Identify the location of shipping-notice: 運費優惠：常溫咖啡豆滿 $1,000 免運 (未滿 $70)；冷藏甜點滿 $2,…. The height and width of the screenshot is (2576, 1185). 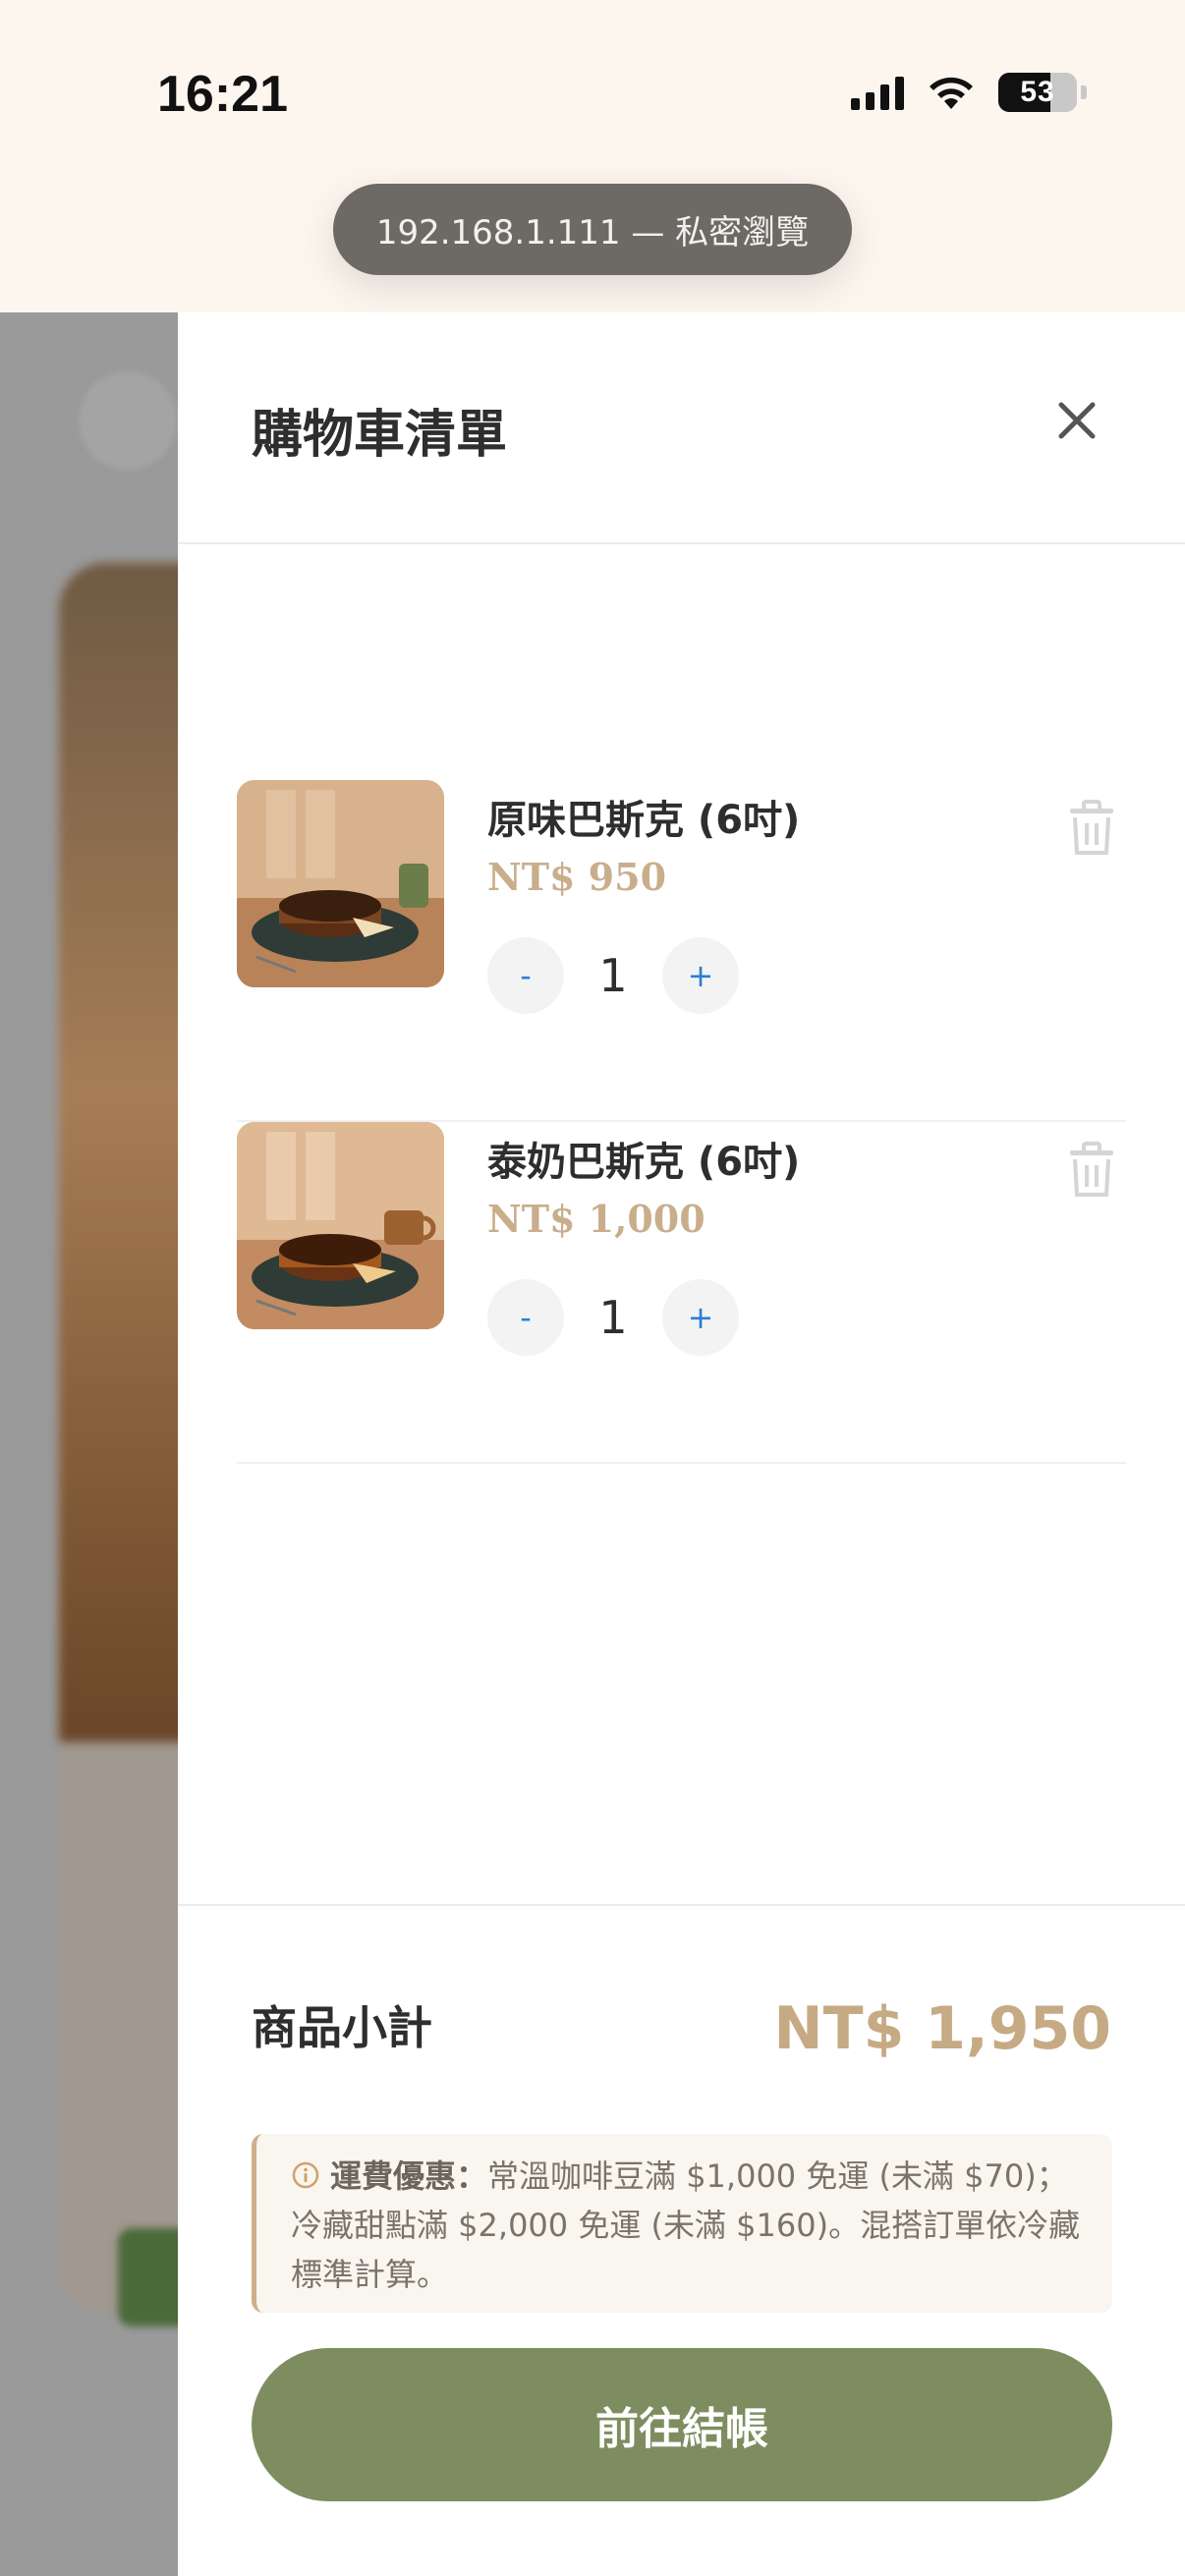
(682, 2223).